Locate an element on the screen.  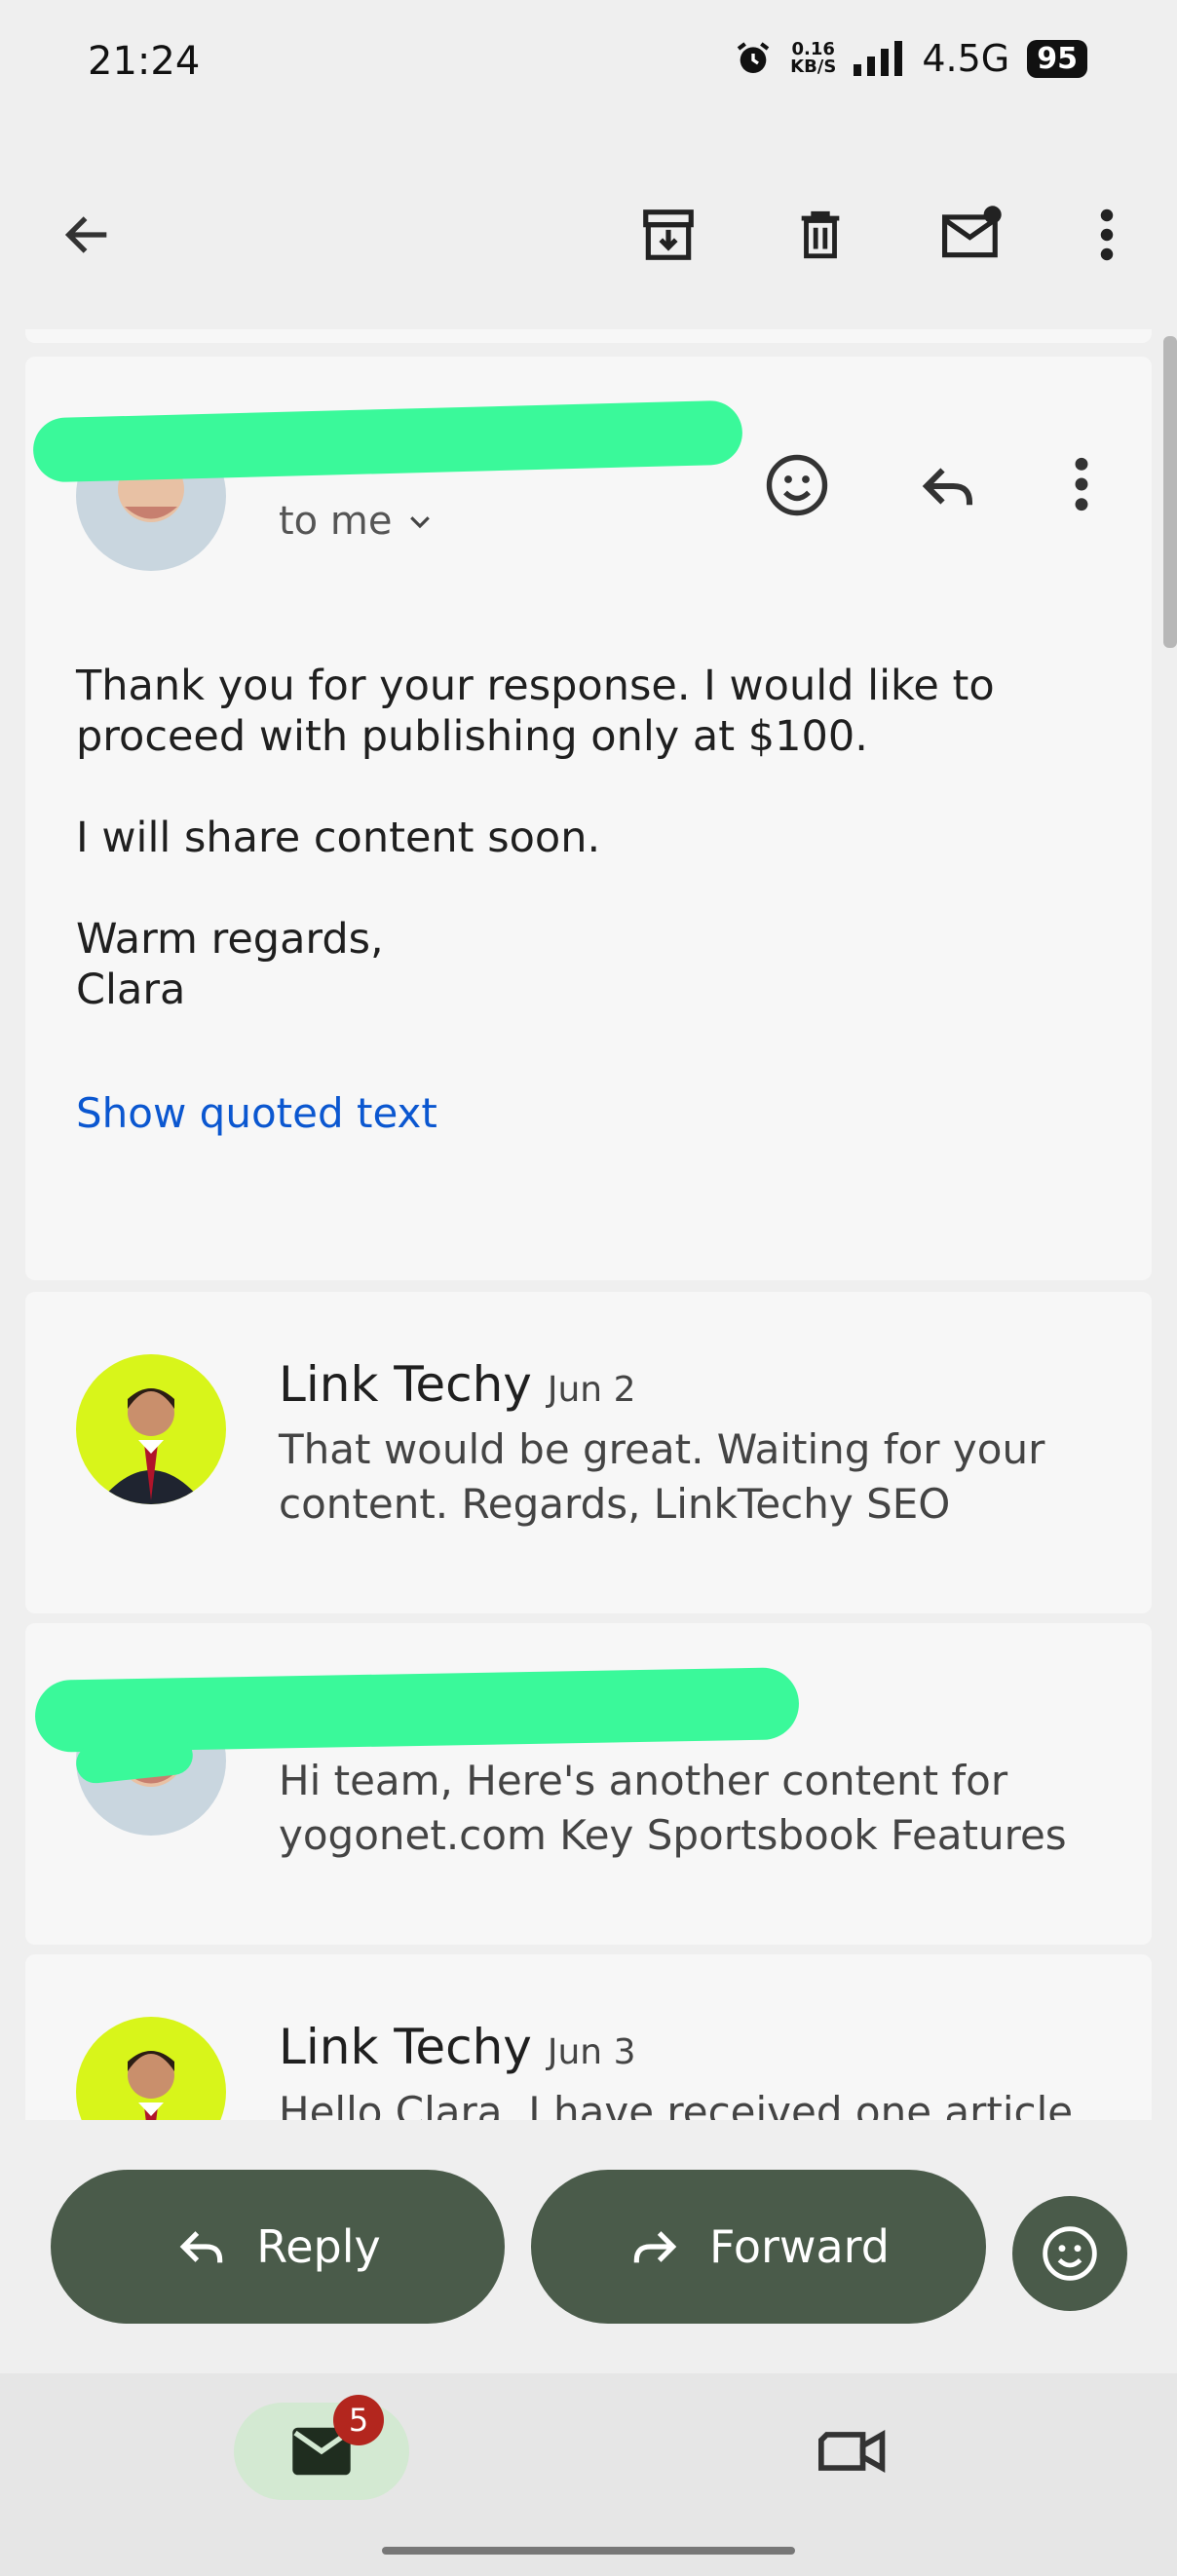
alarm-icon is located at coordinates (753, 57).